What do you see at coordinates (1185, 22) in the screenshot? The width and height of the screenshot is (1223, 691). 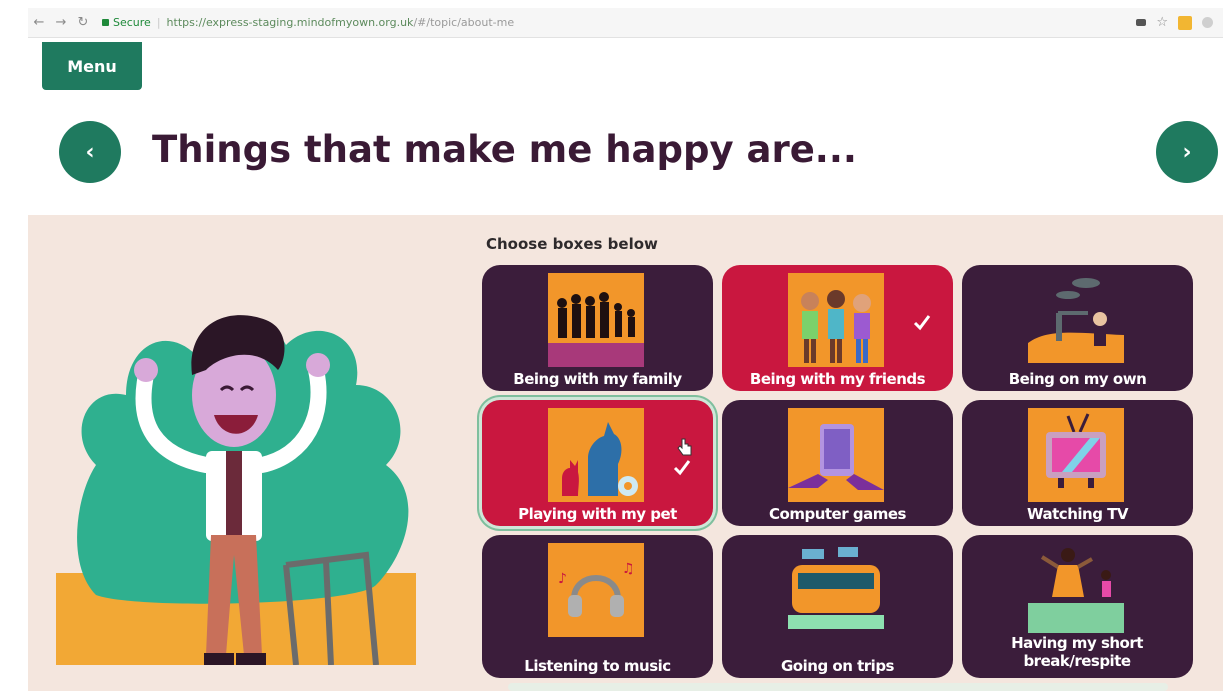 I see `extension-icon` at bounding box center [1185, 22].